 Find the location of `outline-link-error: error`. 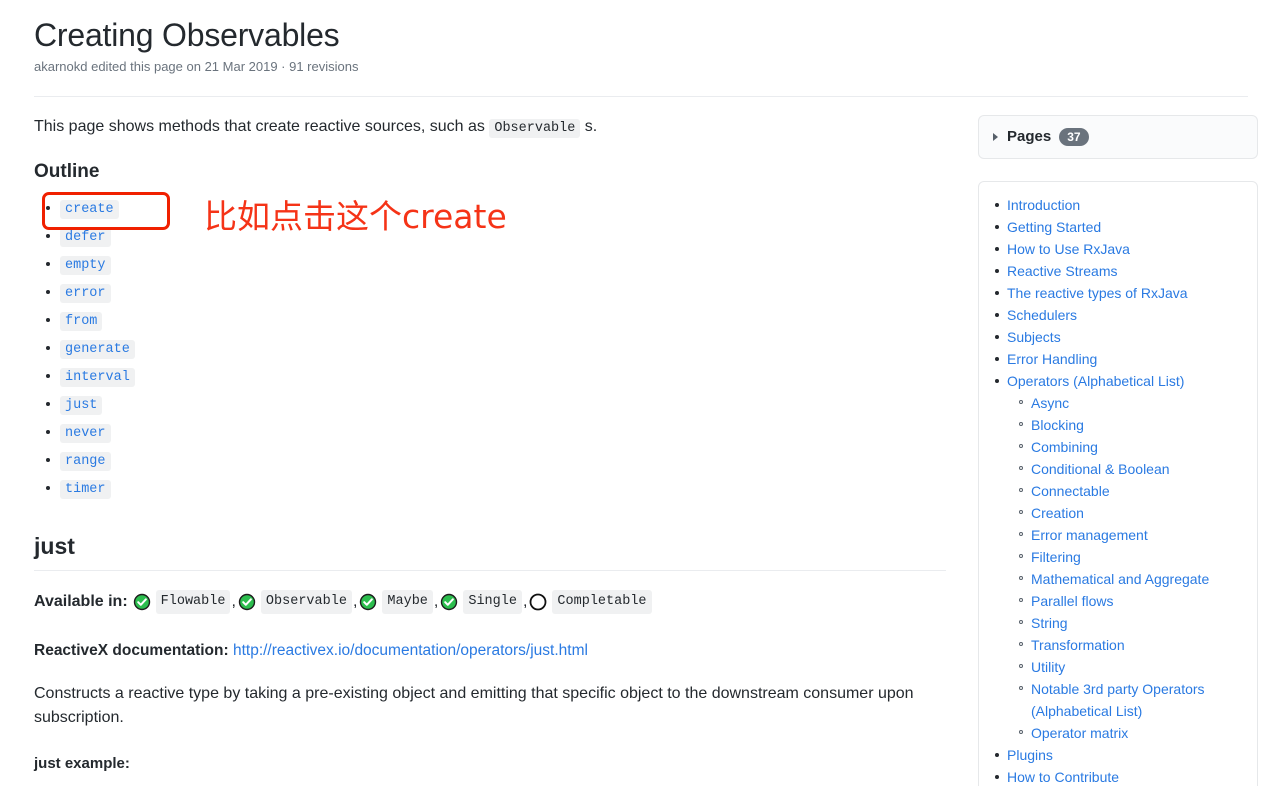

outline-link-error: error is located at coordinates (85, 294).